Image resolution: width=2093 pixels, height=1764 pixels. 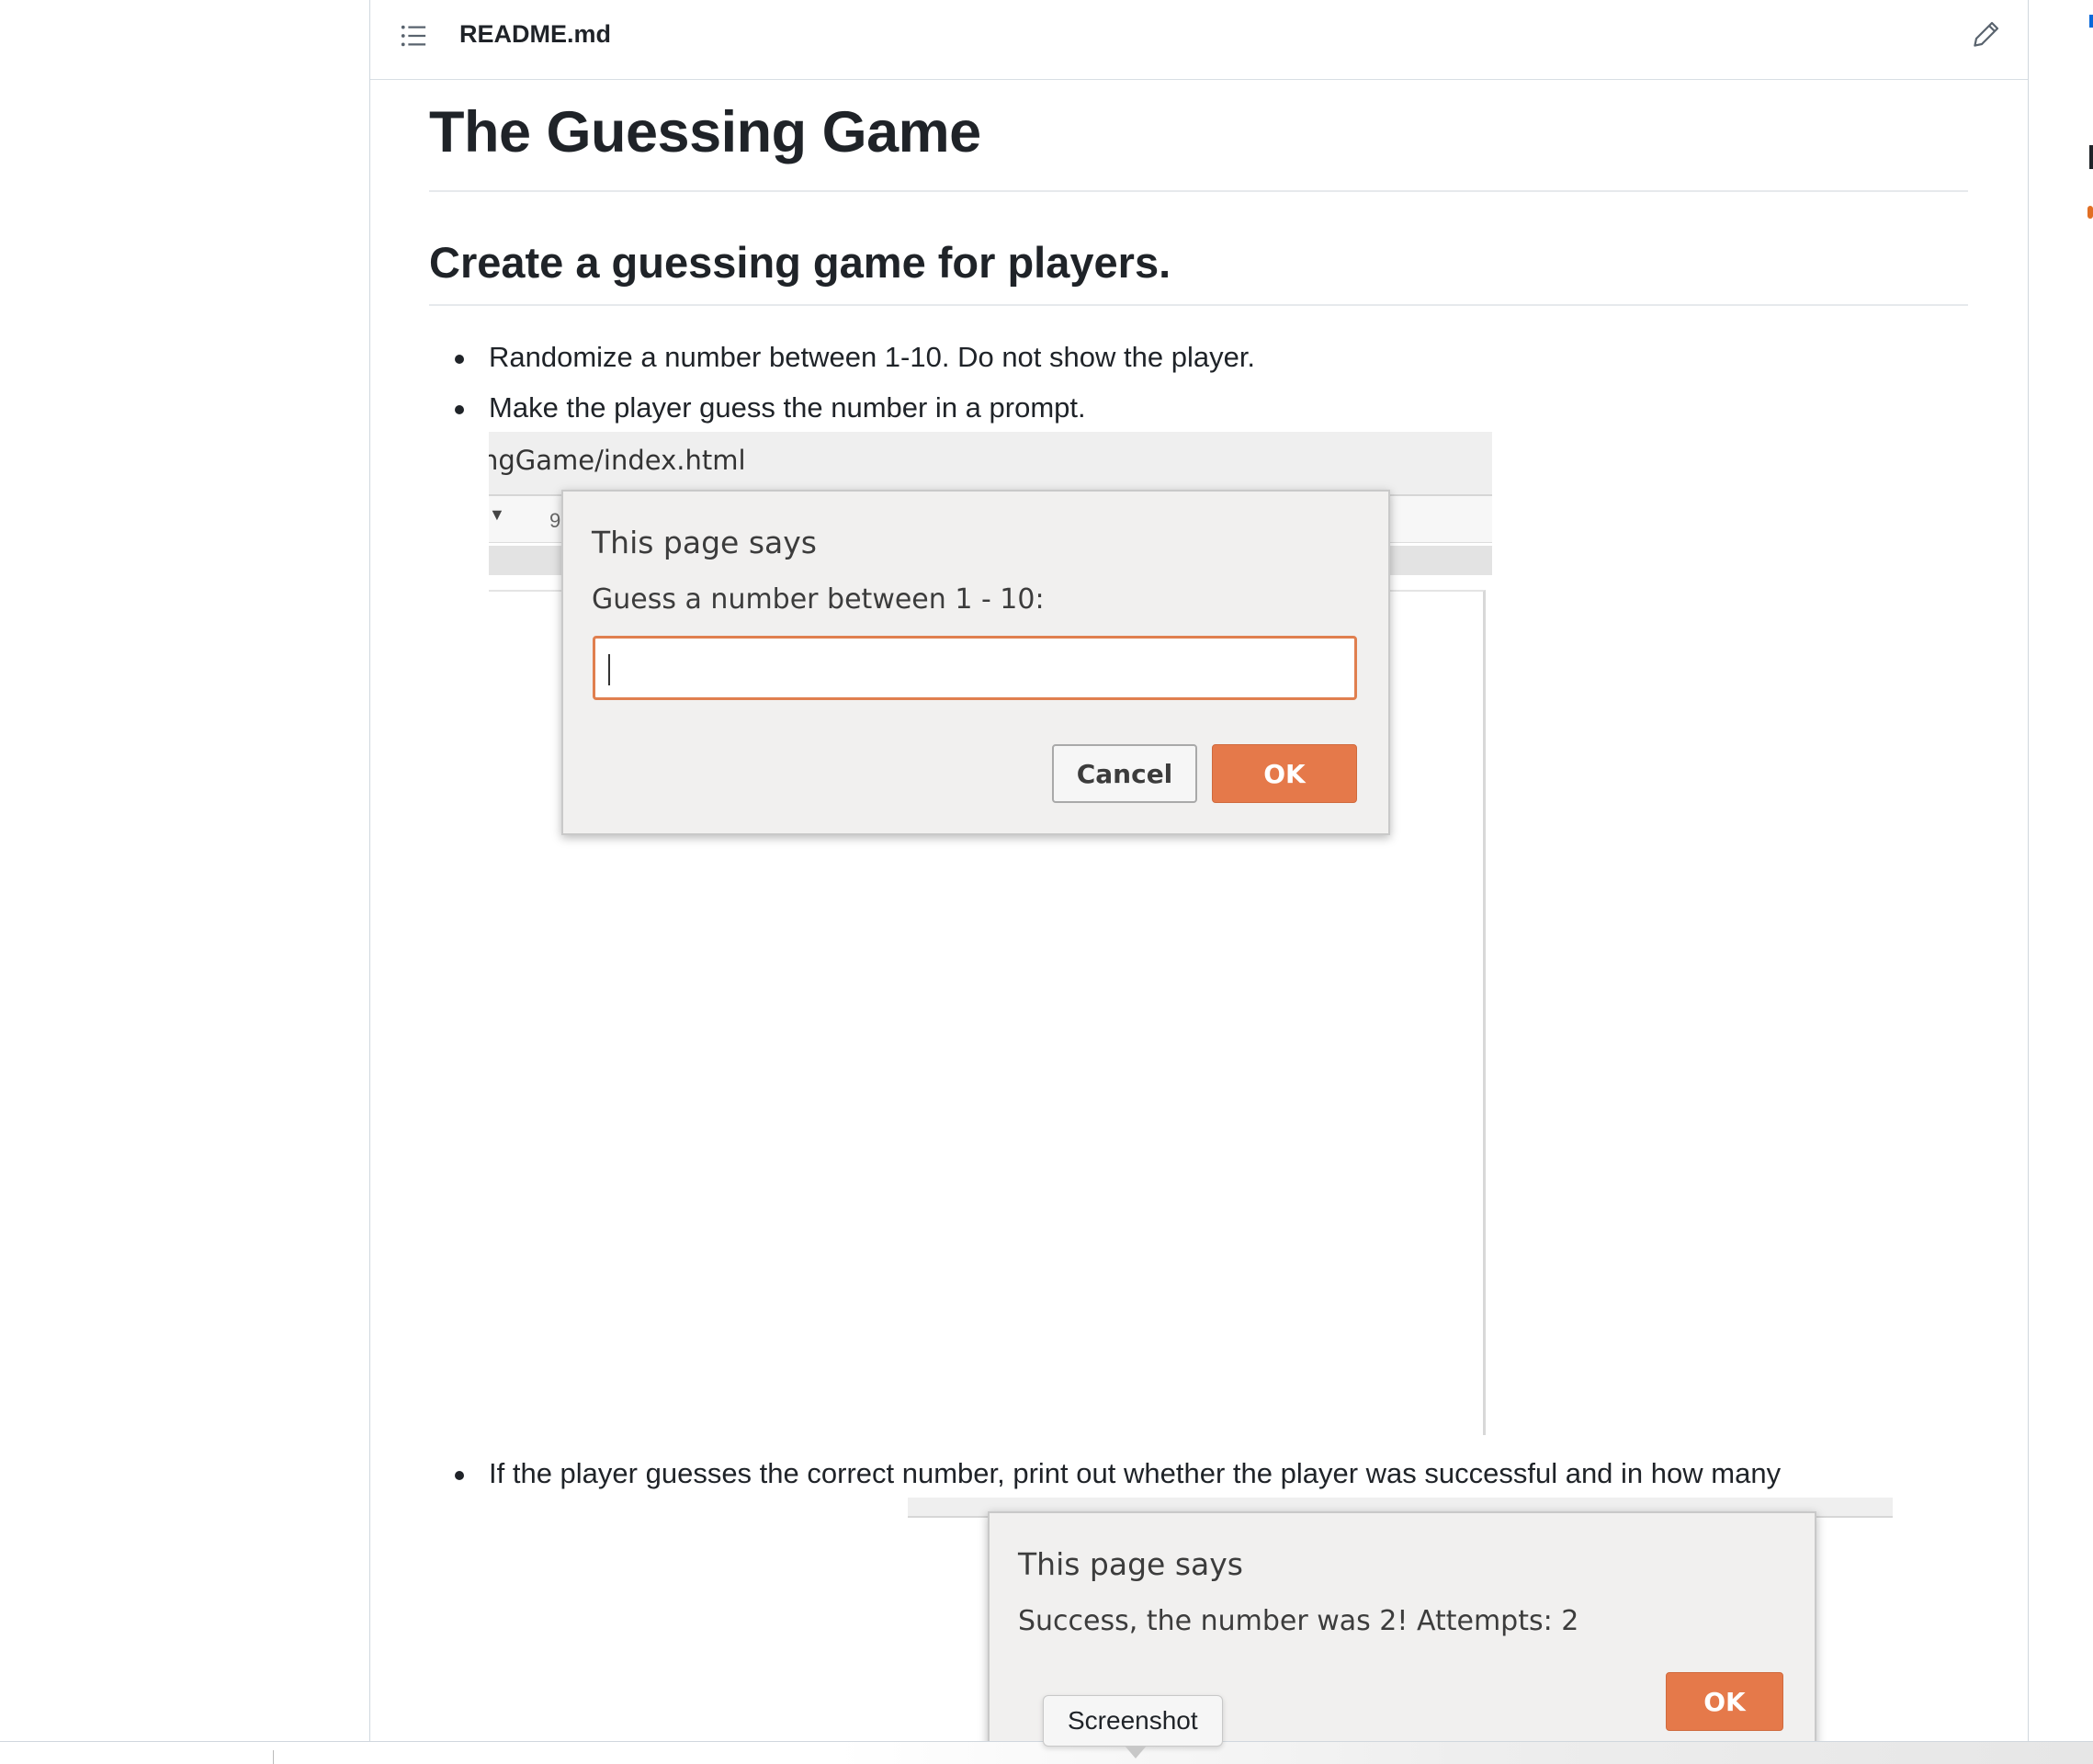 I want to click on screenshot-tooltip: Screenshot, so click(x=1133, y=1721).